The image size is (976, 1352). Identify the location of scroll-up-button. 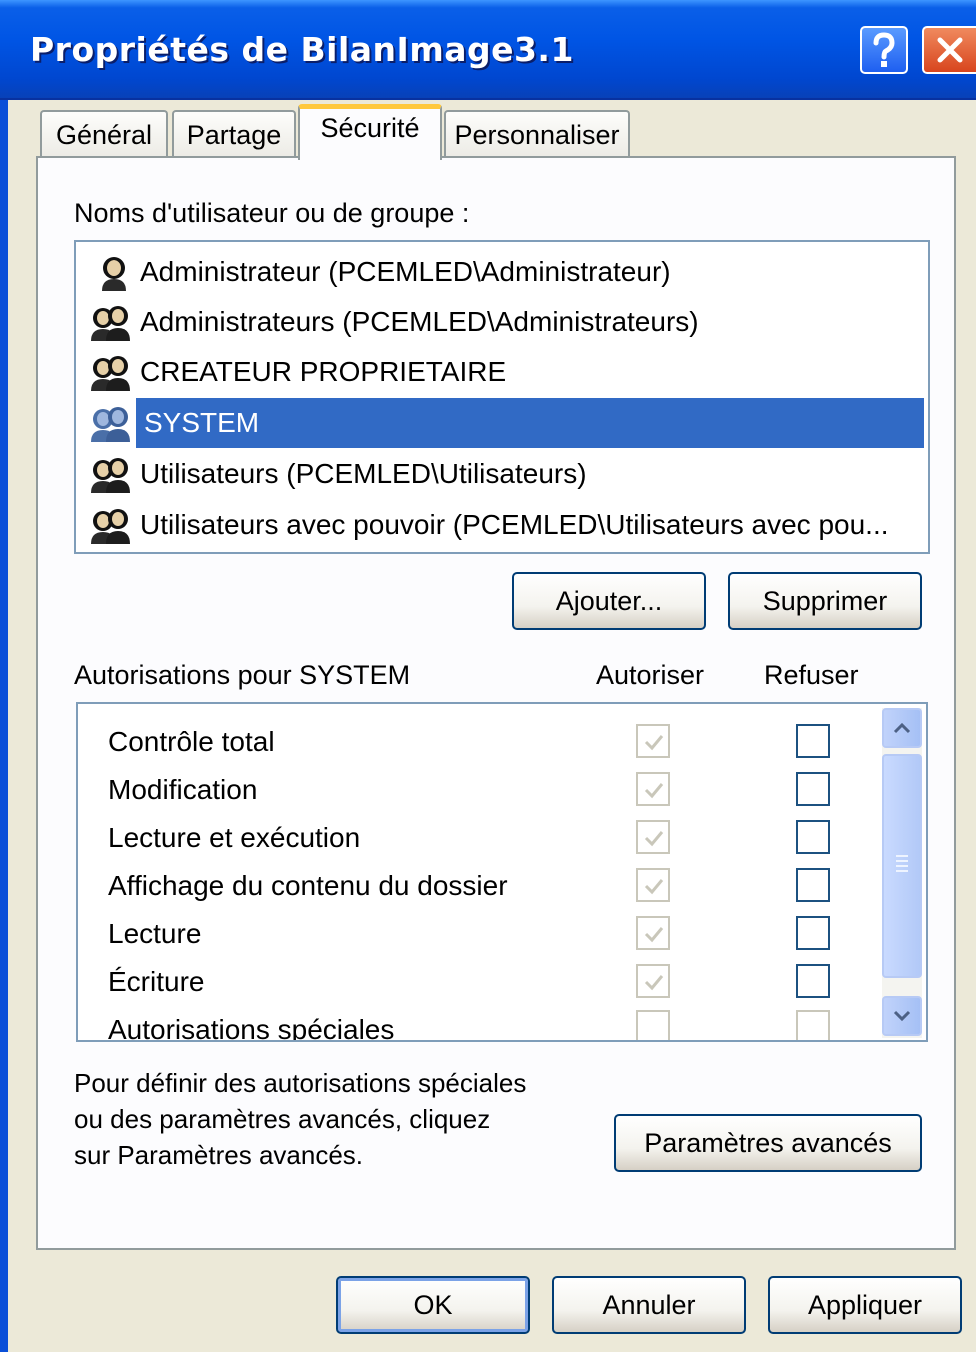
(902, 728).